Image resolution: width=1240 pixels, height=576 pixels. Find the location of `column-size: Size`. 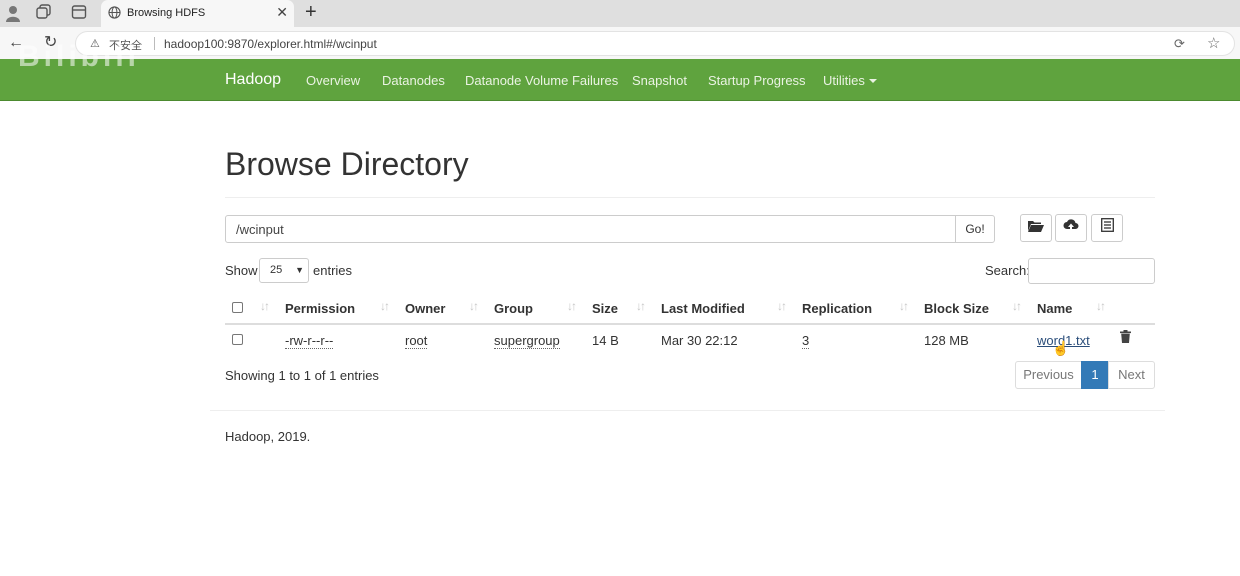

column-size: Size is located at coordinates (605, 308).